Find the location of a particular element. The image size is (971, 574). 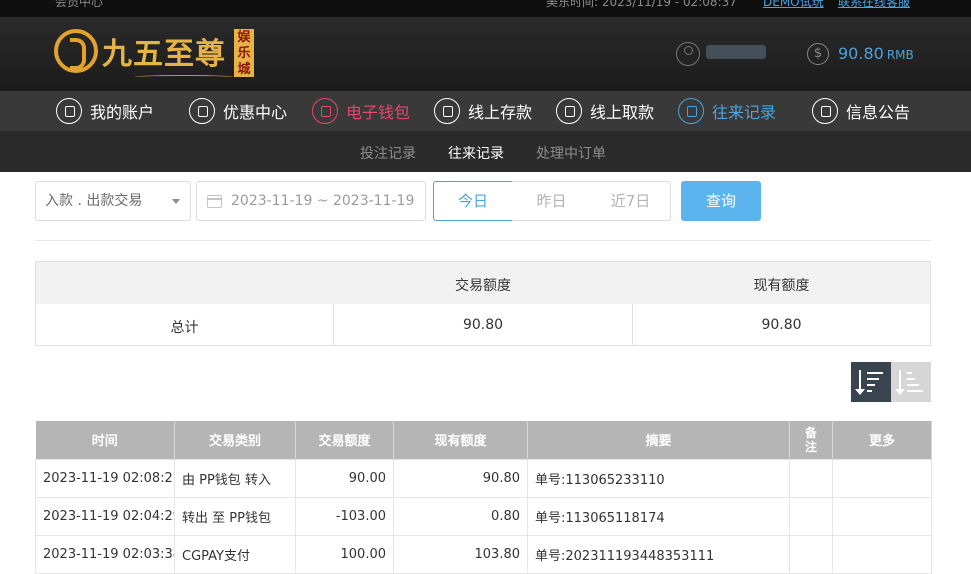

nav-online-deposit: 线上存款 is located at coordinates (483, 111).